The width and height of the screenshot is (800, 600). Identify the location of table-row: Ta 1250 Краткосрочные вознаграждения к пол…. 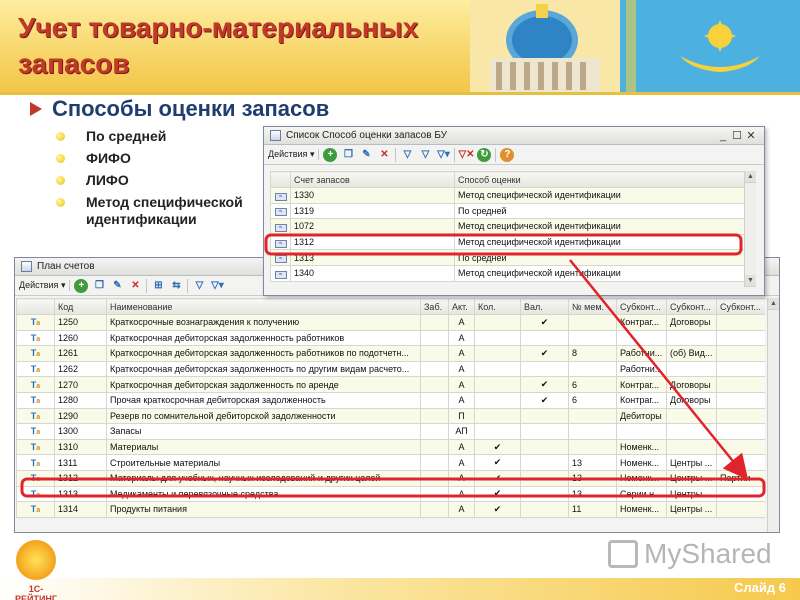
(390, 322).